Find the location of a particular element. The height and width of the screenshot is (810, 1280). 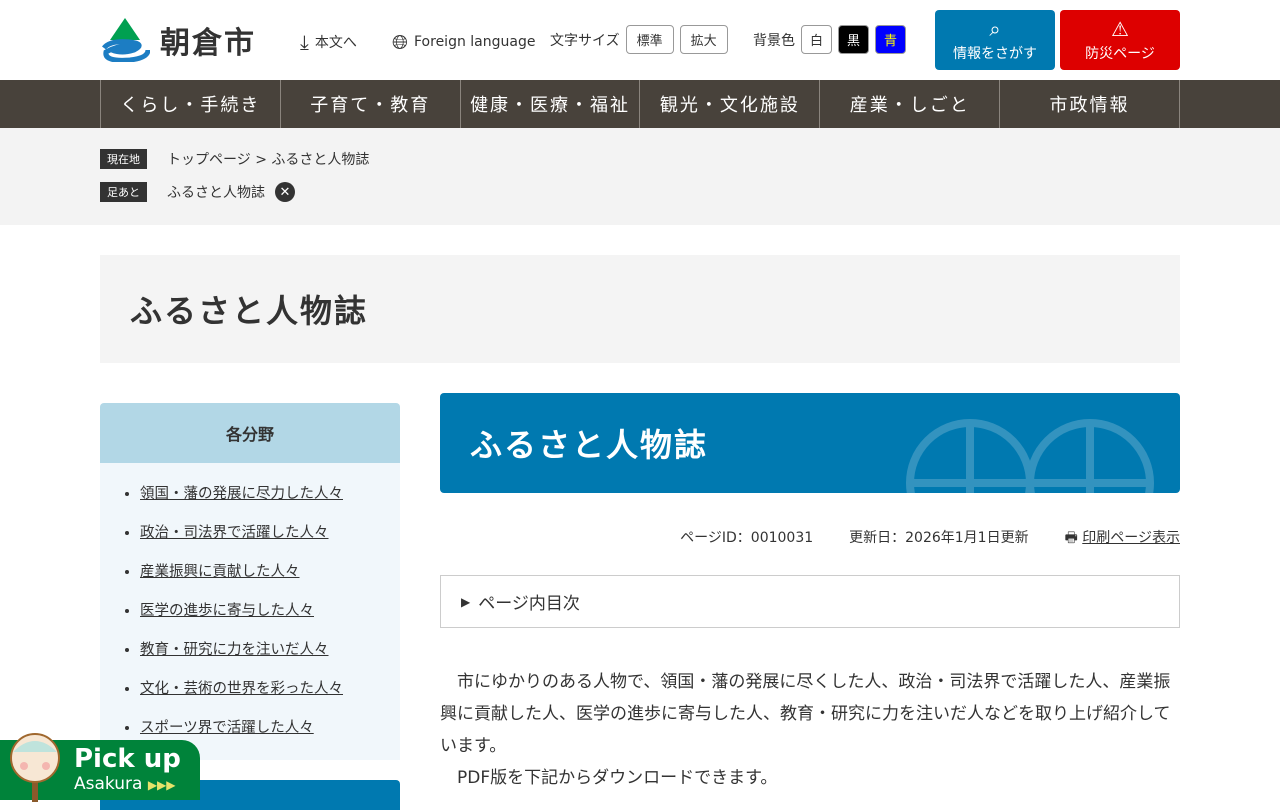

sidebar-link: 政治・司法界で活躍した人々 is located at coordinates (234, 533).